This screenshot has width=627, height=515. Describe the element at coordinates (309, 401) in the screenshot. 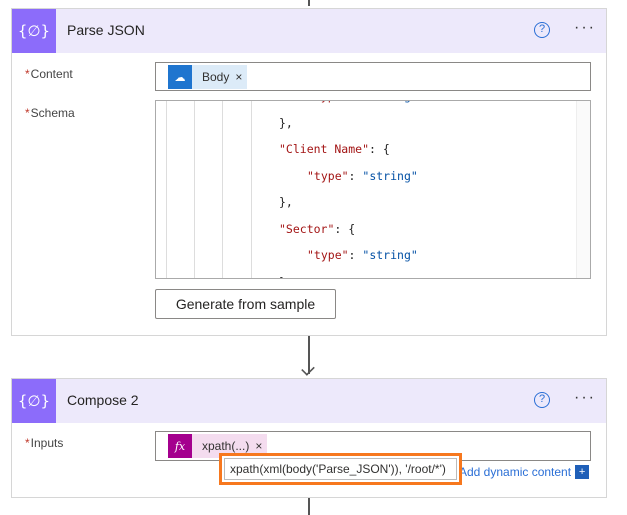

I see `card-header: {∅} Compose 2 ? ···` at that location.